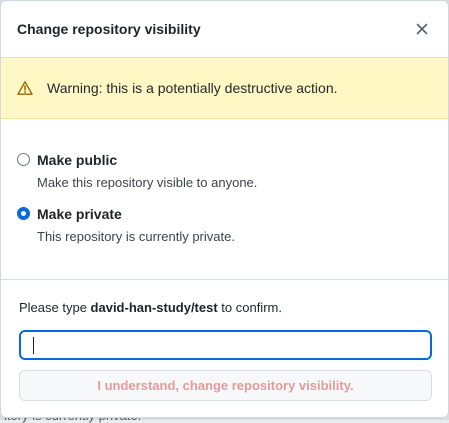  I want to click on confirm-suffix: to confirm., so click(249, 307).